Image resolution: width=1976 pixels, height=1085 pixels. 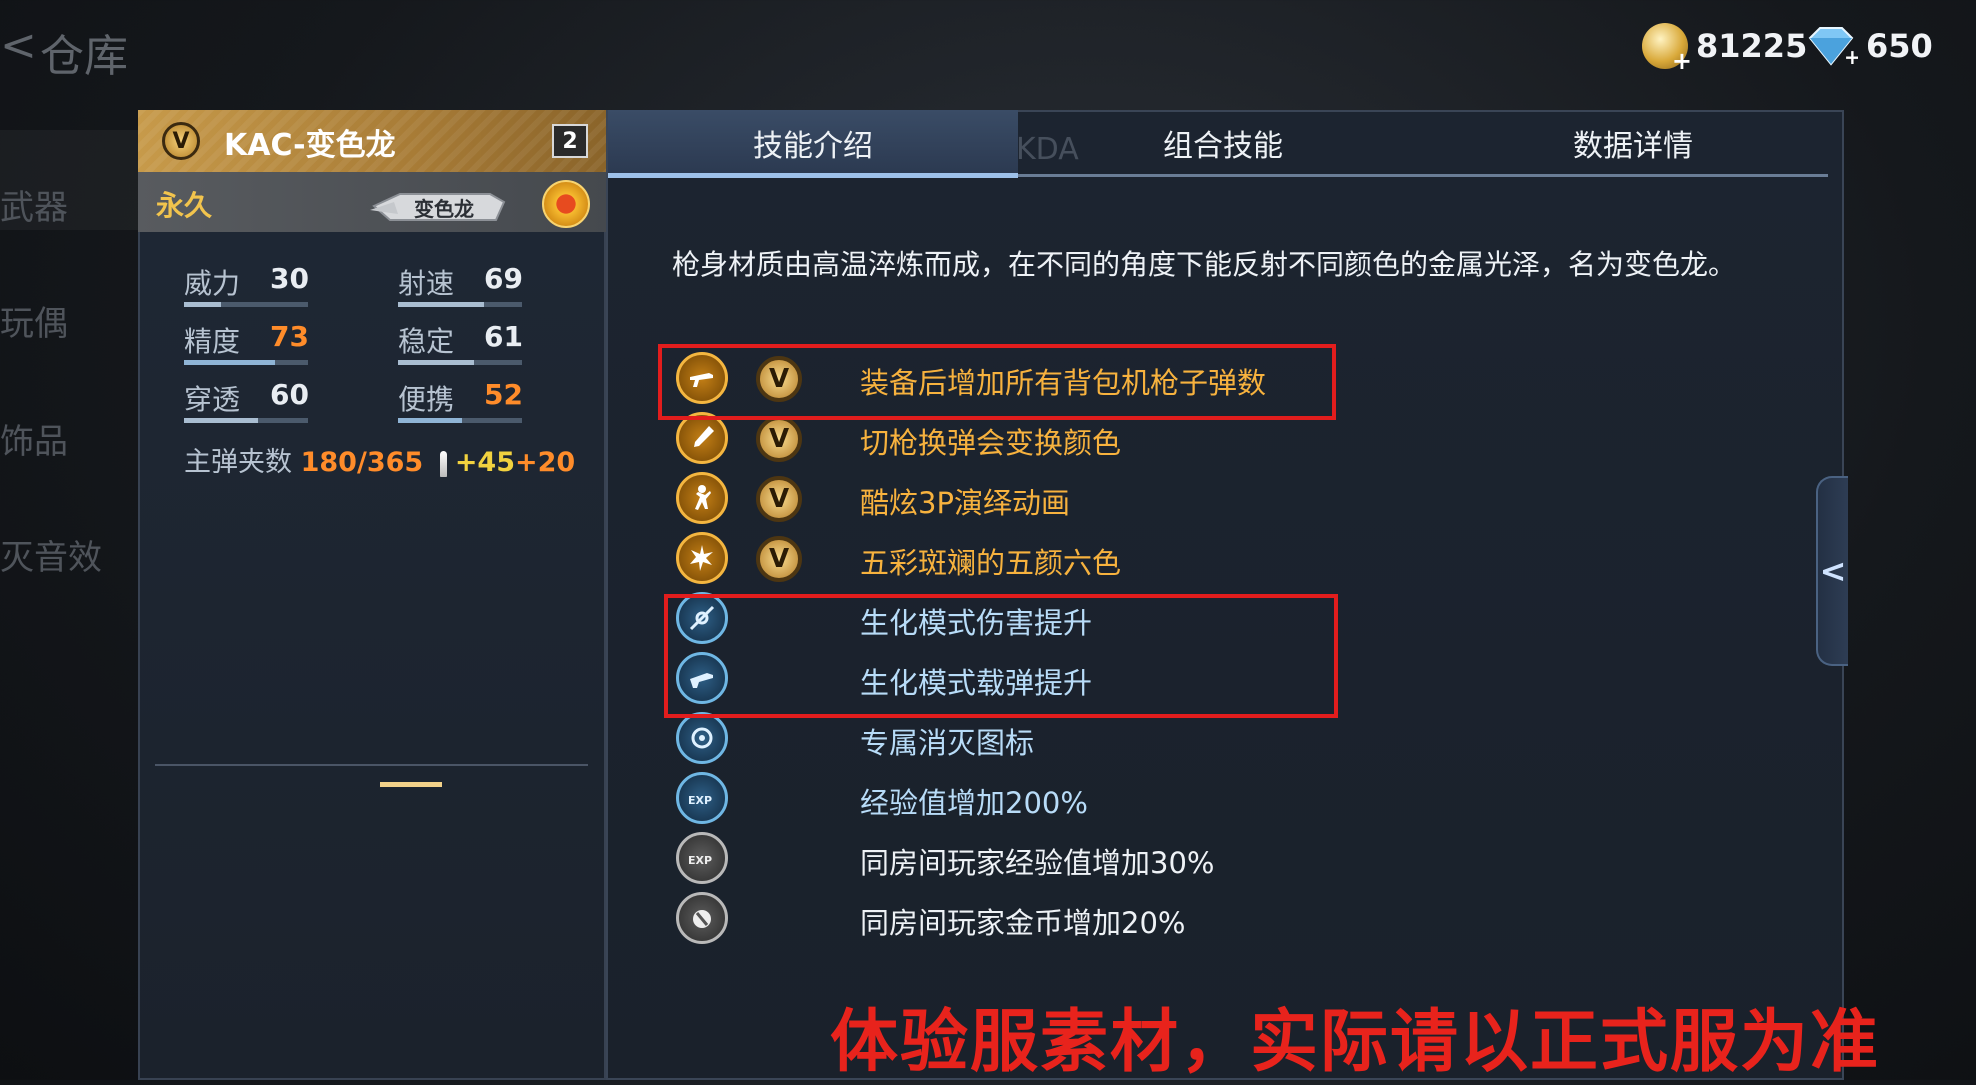 What do you see at coordinates (18, 45) in the screenshot?
I see `back-arrow: <` at bounding box center [18, 45].